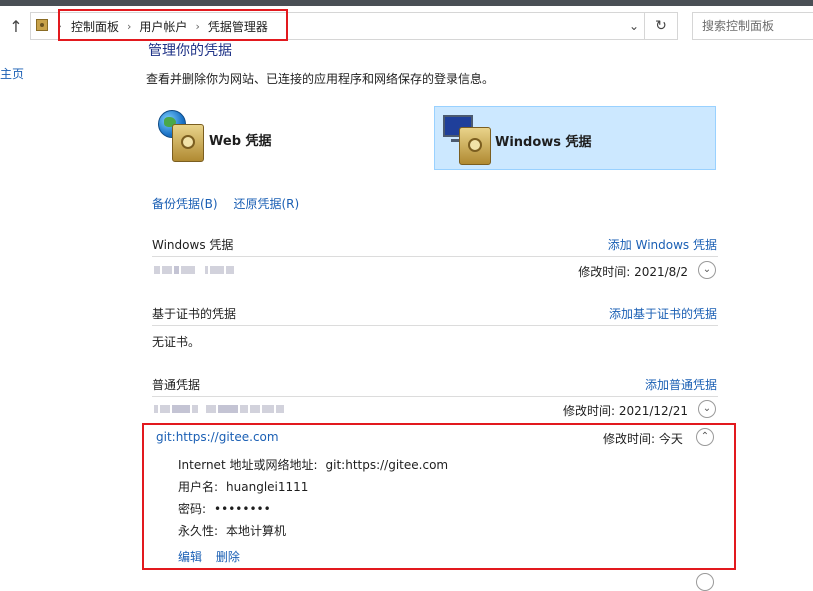 The height and width of the screenshot is (591, 813). Describe the element at coordinates (752, 26) in the screenshot. I see `search-input: 搜索控制面板` at that location.